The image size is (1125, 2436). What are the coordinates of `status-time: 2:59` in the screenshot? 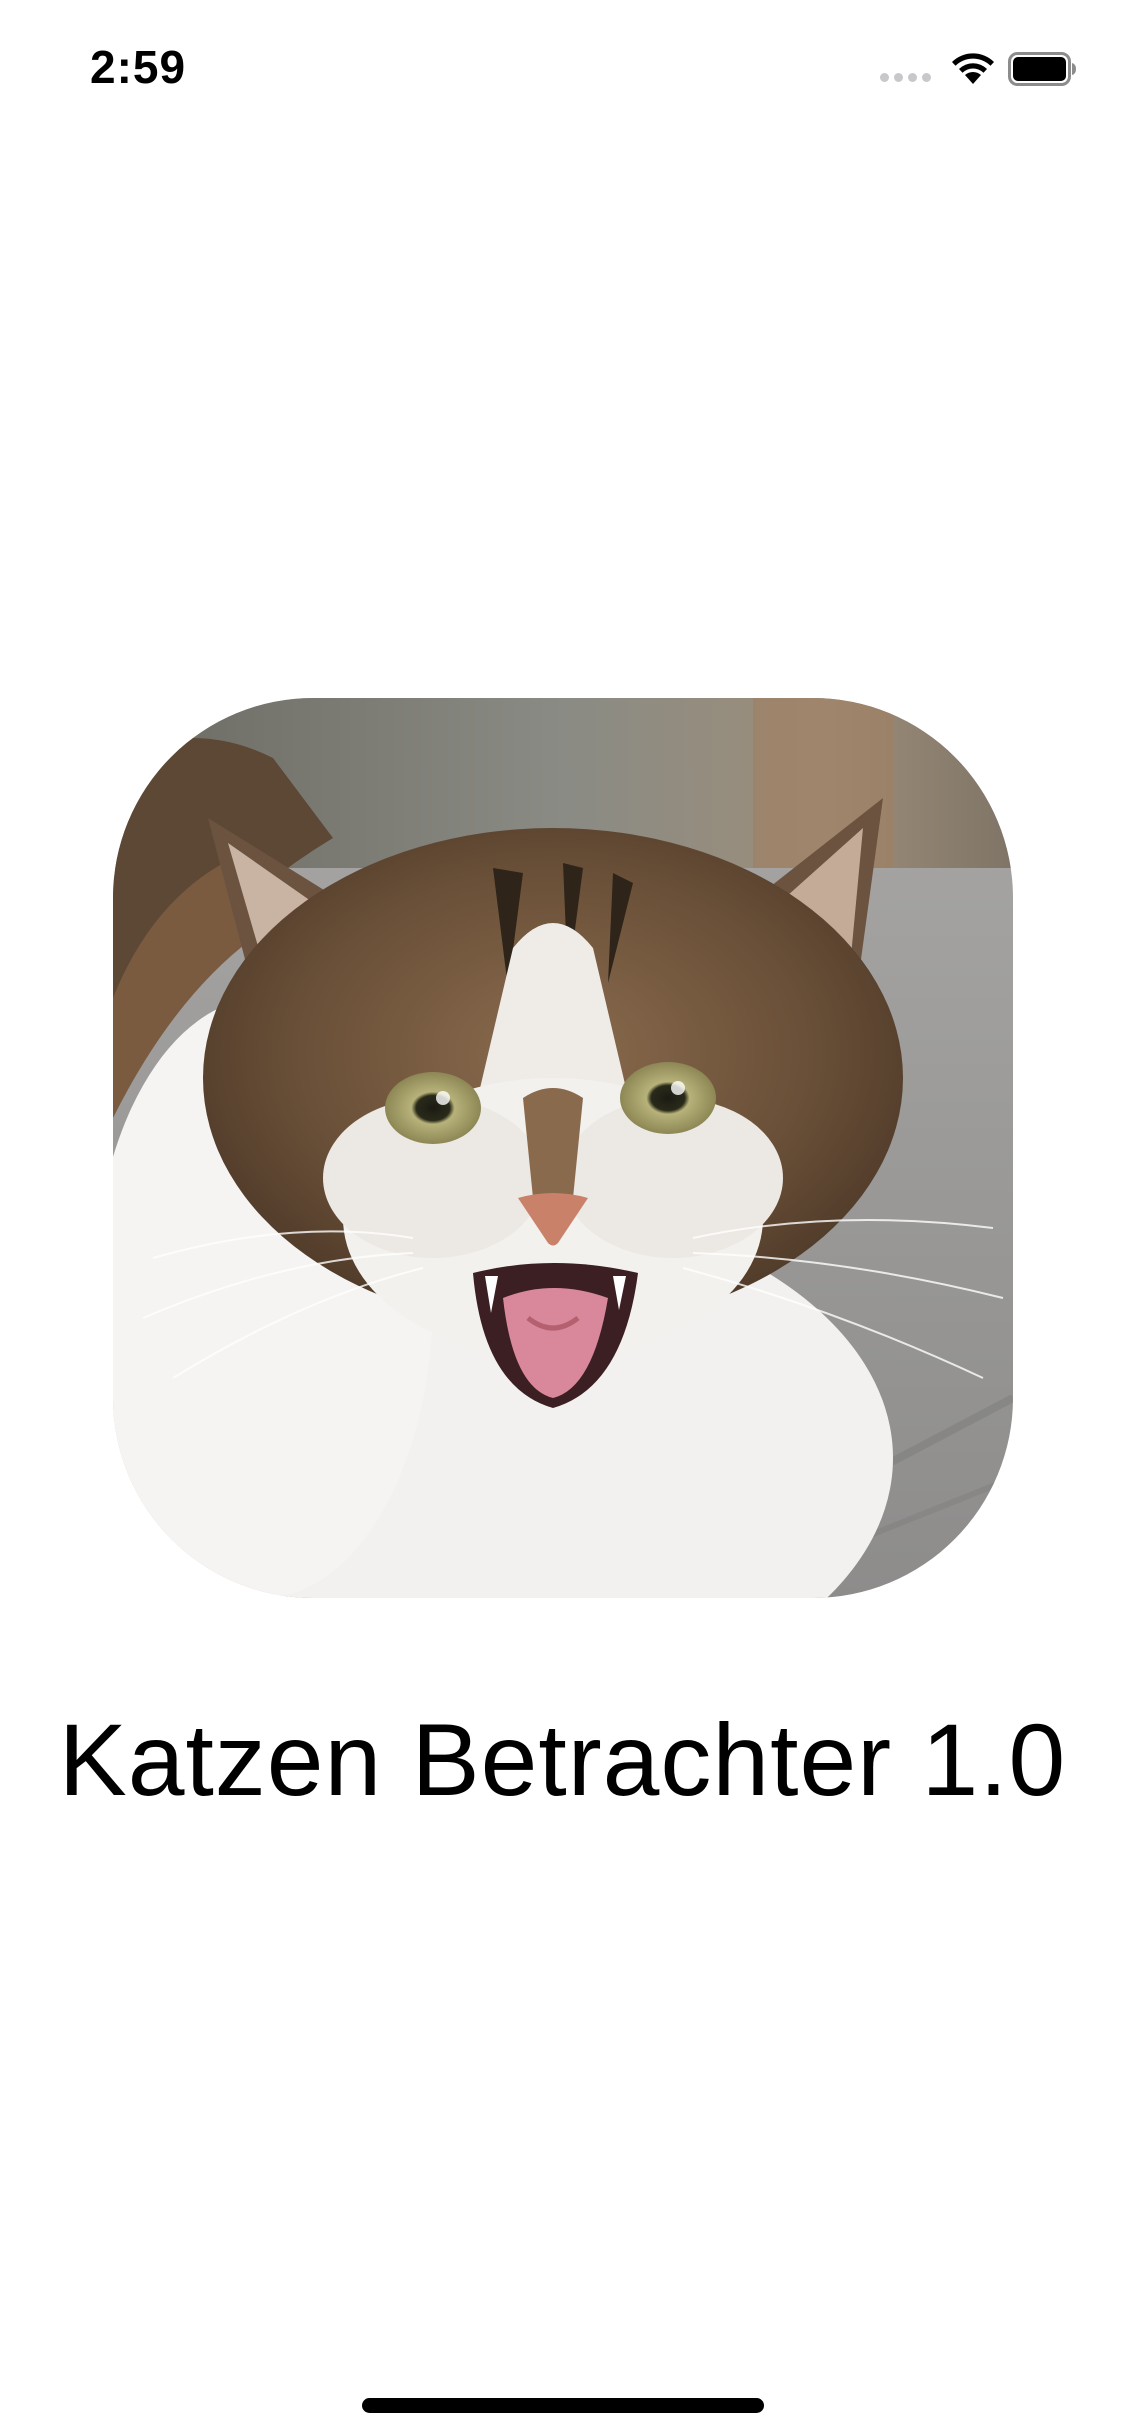 It's located at (138, 67).